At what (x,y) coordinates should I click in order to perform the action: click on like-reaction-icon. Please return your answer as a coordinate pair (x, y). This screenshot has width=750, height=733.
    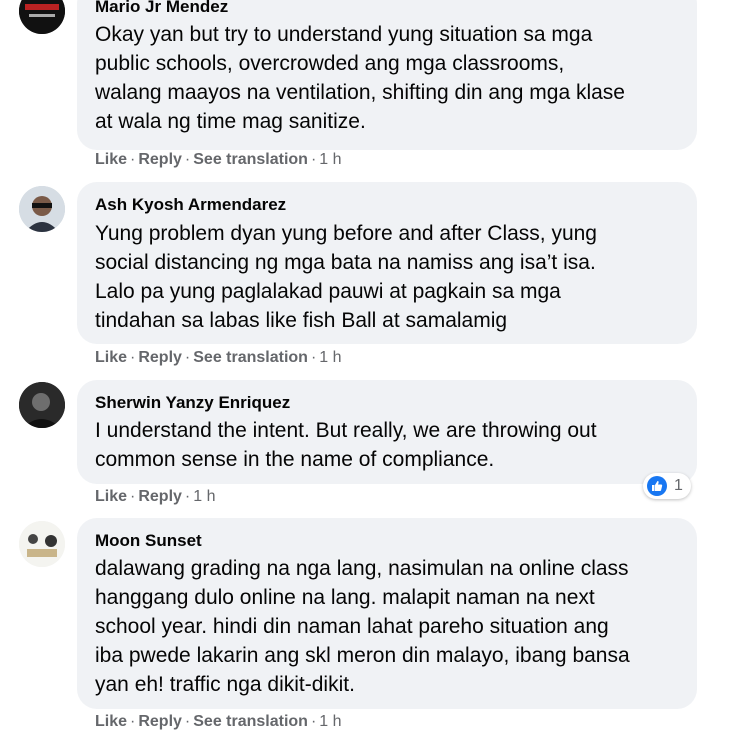
    Looking at the image, I should click on (657, 486).